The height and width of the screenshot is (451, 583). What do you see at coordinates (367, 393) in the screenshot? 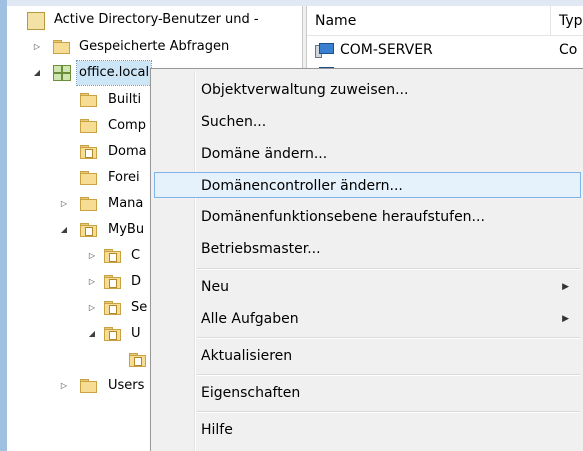
I see `menu-item-properties: Eigenschaften` at bounding box center [367, 393].